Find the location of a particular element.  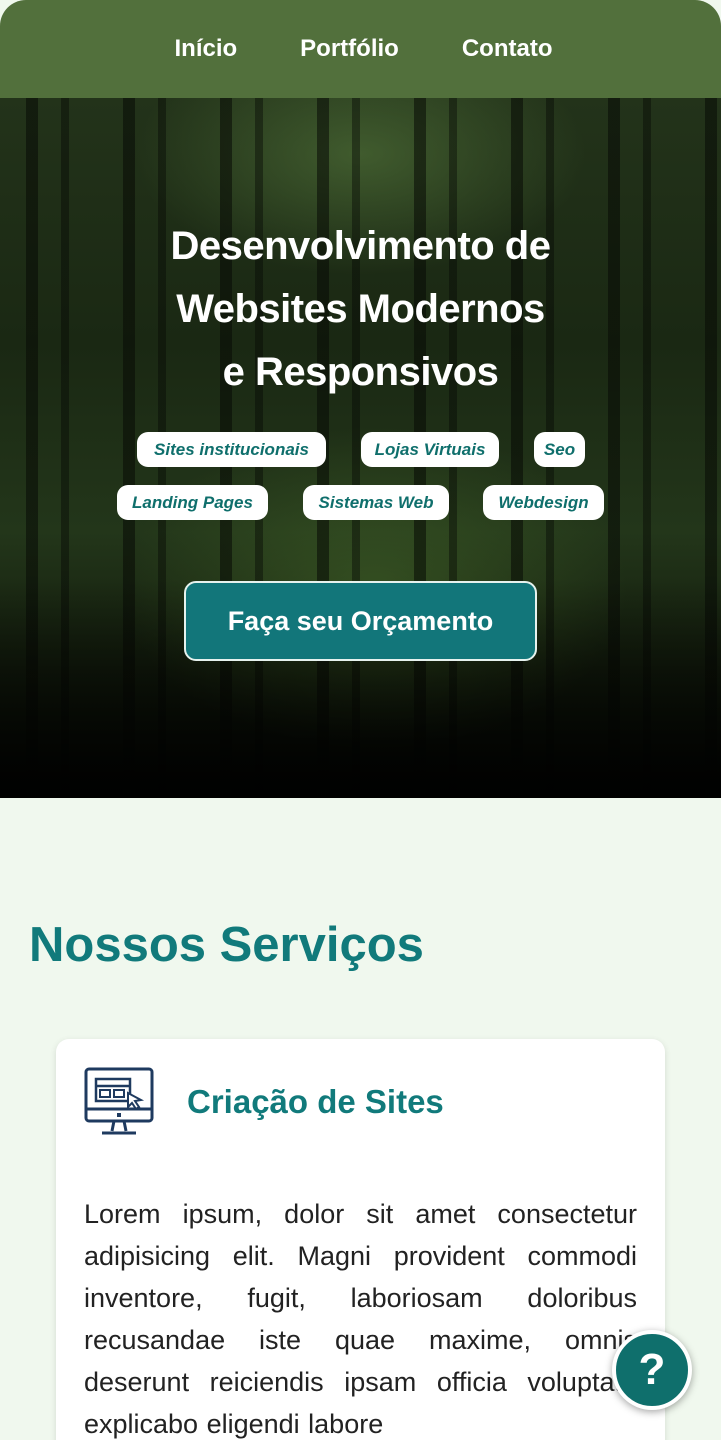

tag-webdesign: Webdesign is located at coordinates (543, 502).